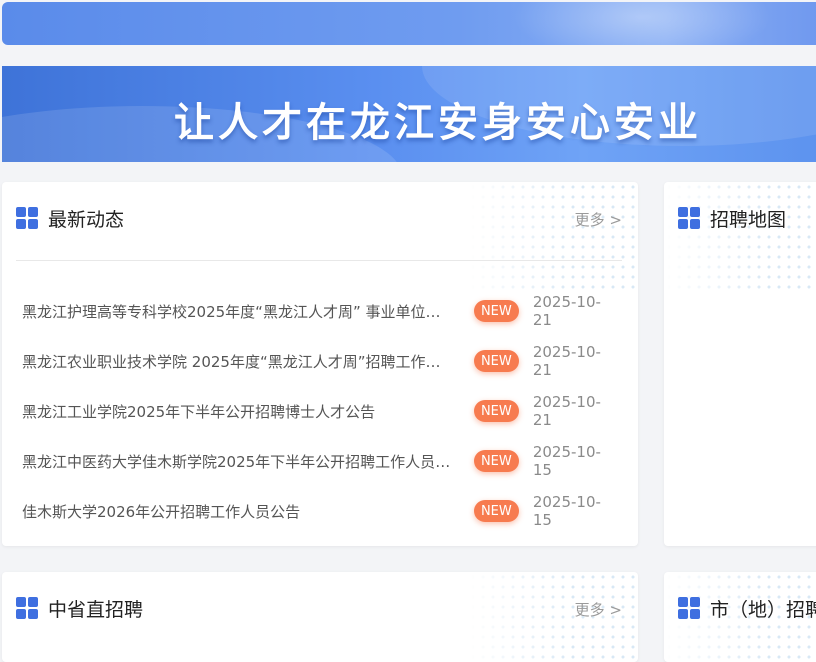 The width and height of the screenshot is (816, 662). I want to click on slogan-banner: 让人才在龙江安身安心安业, so click(409, 114).